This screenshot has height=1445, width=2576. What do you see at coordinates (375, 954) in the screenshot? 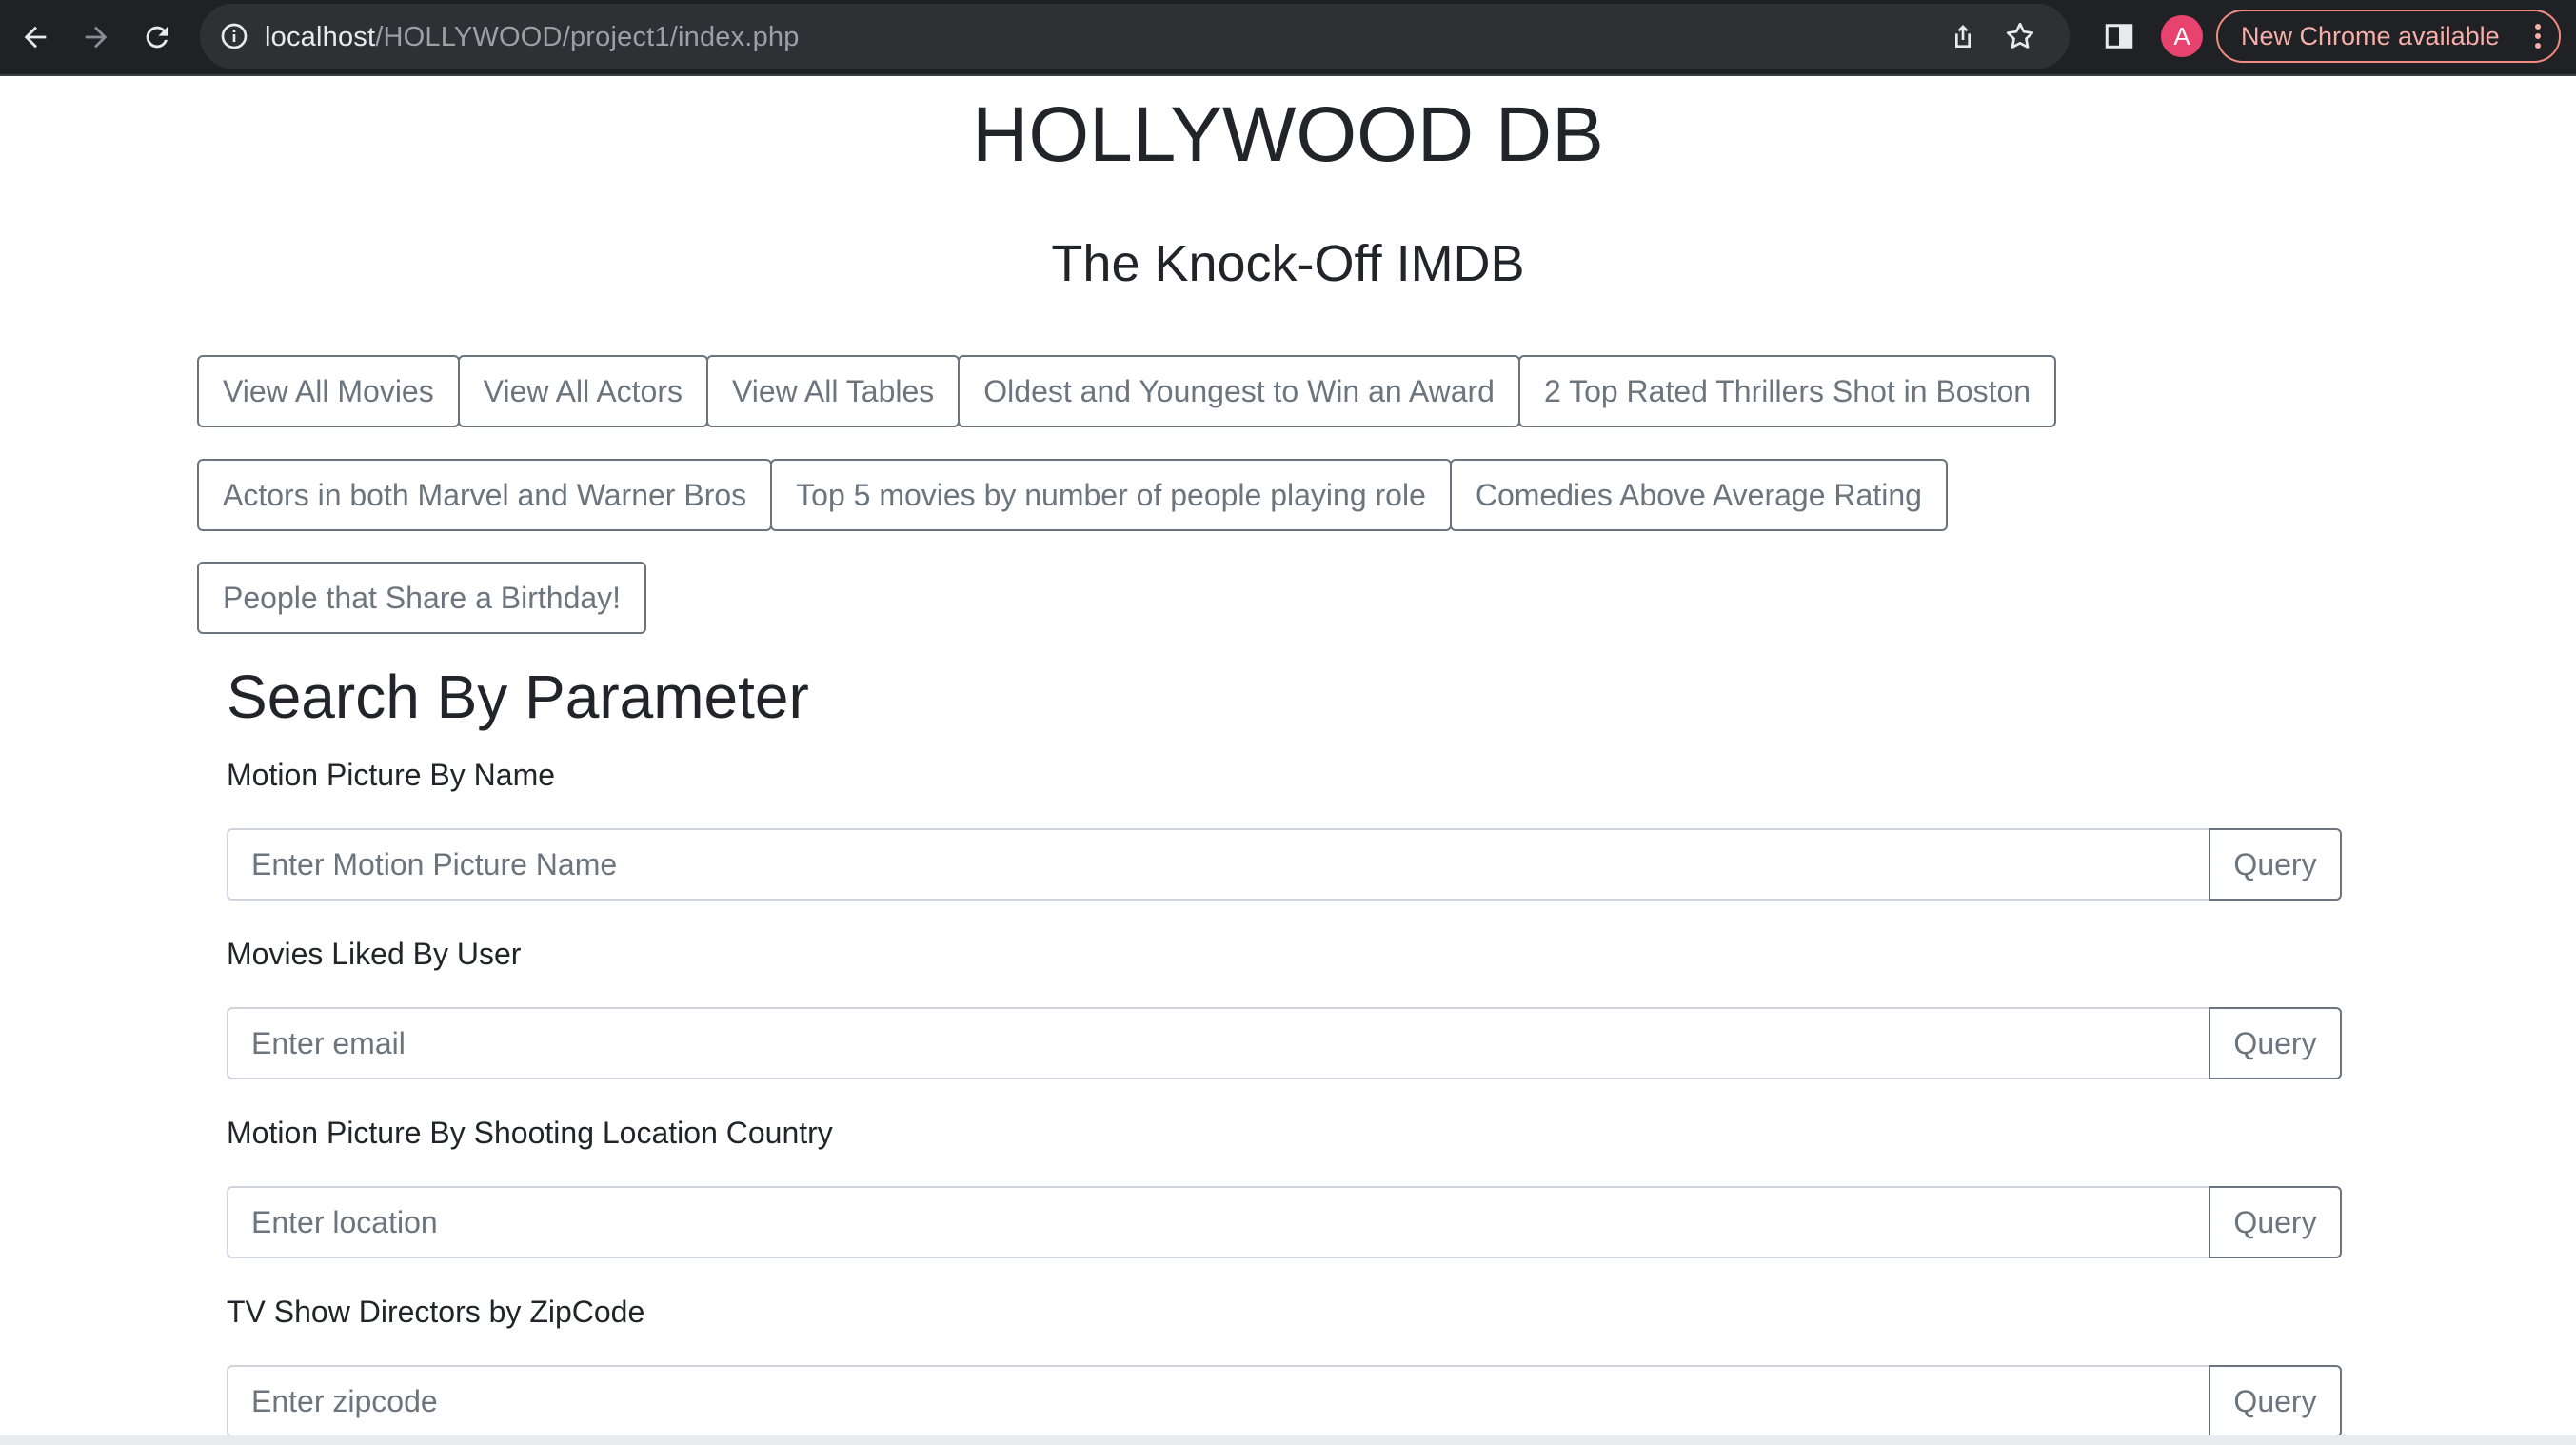
I see `movies-liked-label: Movies Liked By User` at bounding box center [375, 954].